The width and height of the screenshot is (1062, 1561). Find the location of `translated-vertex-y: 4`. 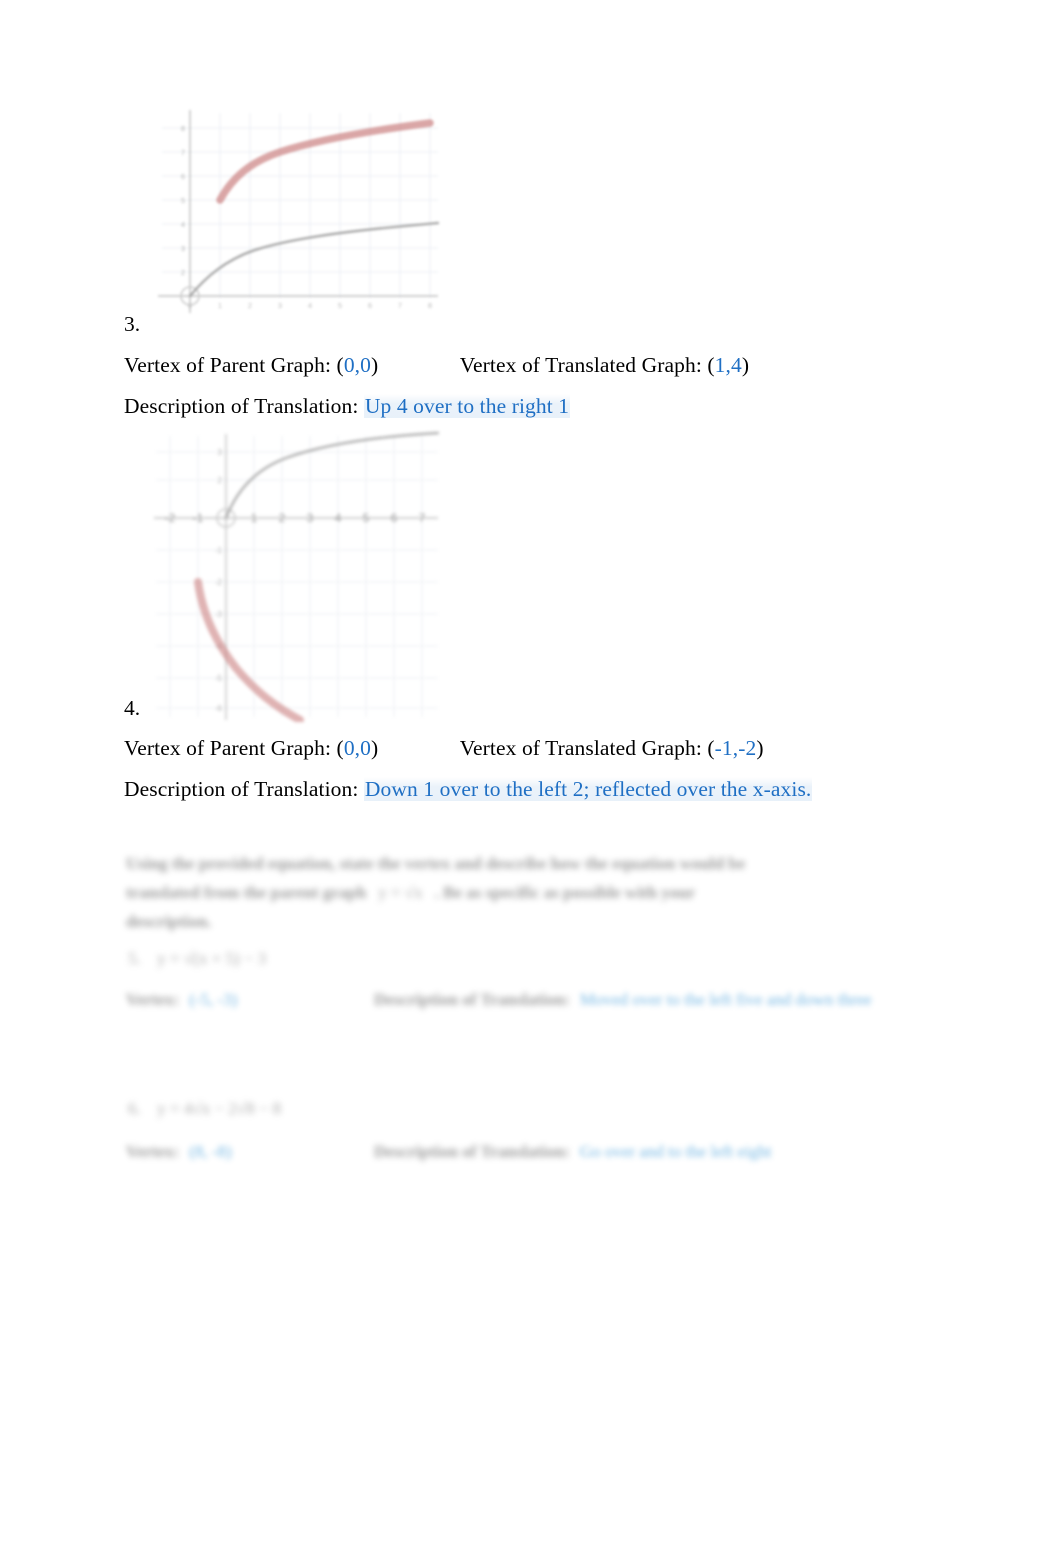

translated-vertex-y: 4 is located at coordinates (736, 365).